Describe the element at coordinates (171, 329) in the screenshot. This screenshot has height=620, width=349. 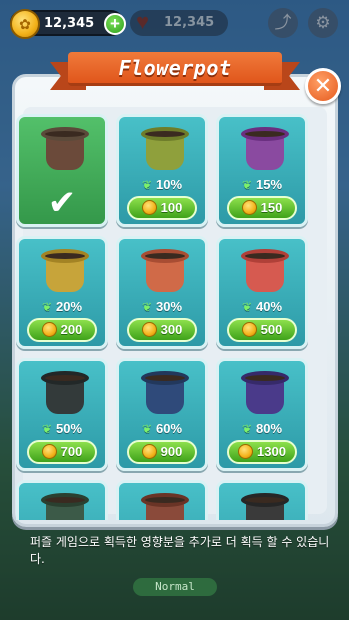
I see `pot-price: 300` at that location.